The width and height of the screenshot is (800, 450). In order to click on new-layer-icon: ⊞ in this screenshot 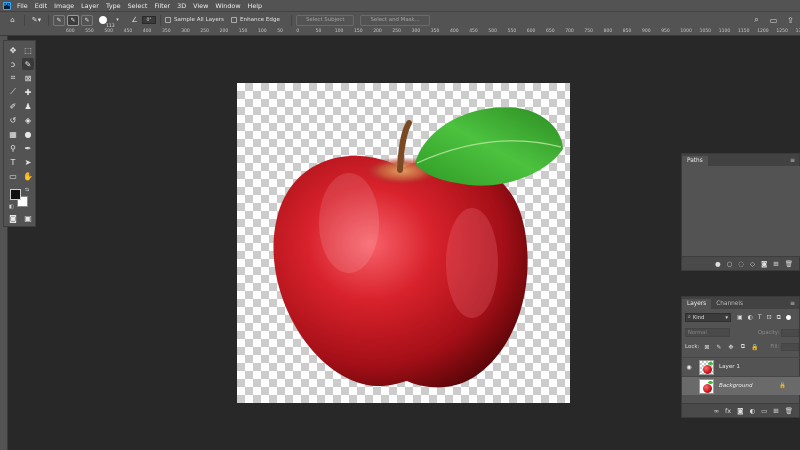, I will do `click(775, 411)`.